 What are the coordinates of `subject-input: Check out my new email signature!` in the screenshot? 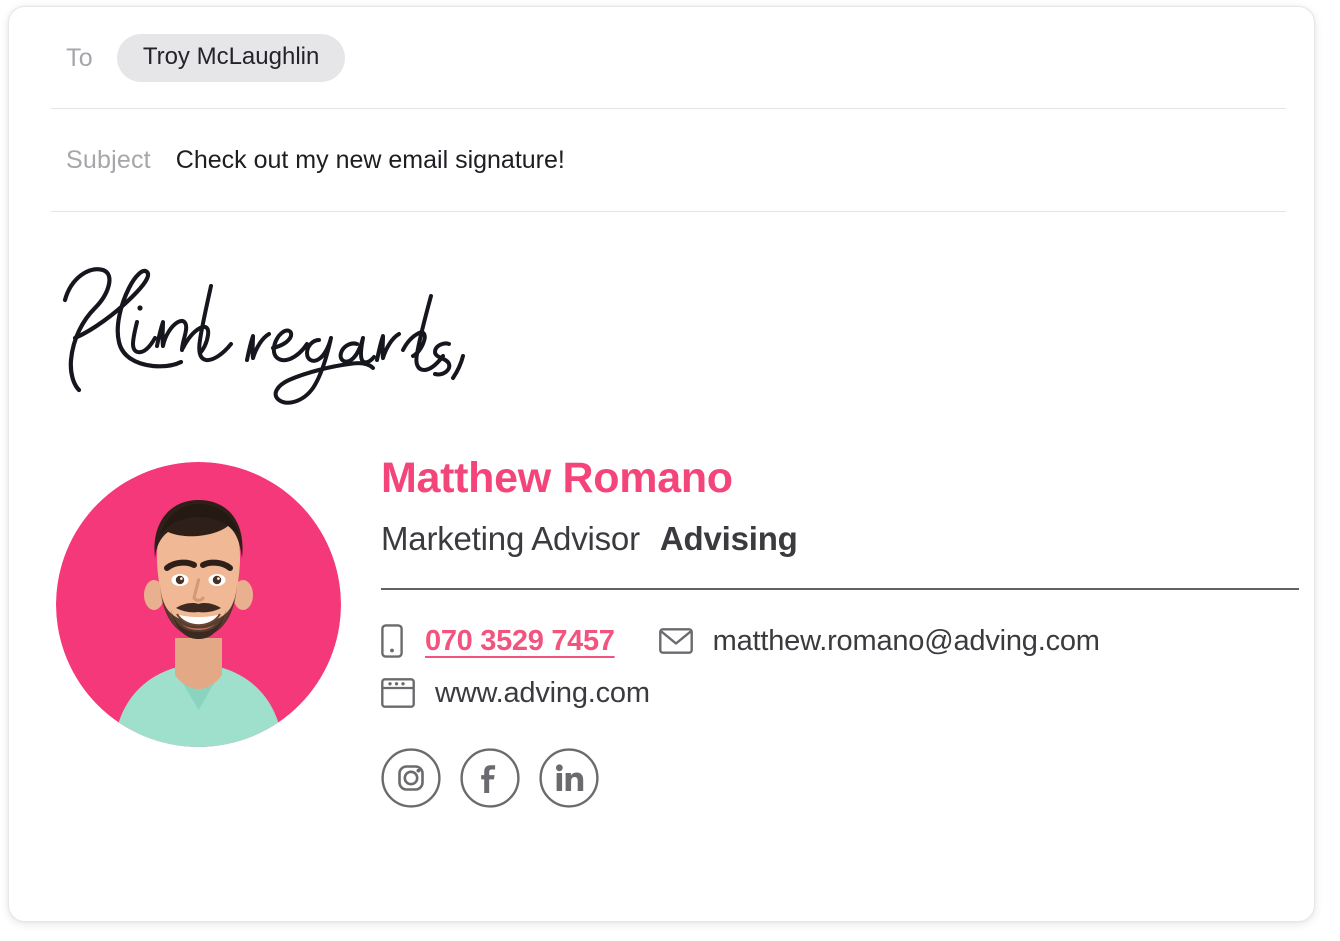 It's located at (370, 160).